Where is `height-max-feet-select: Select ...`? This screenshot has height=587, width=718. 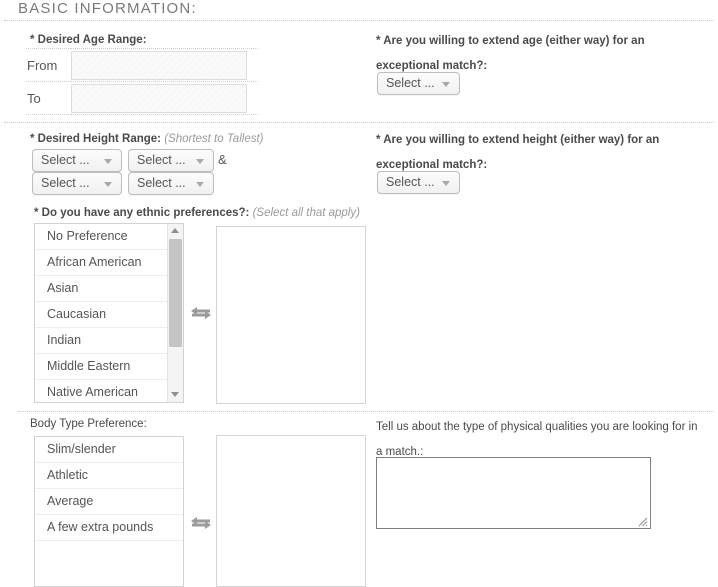 height-max-feet-select: Select ... is located at coordinates (77, 183).